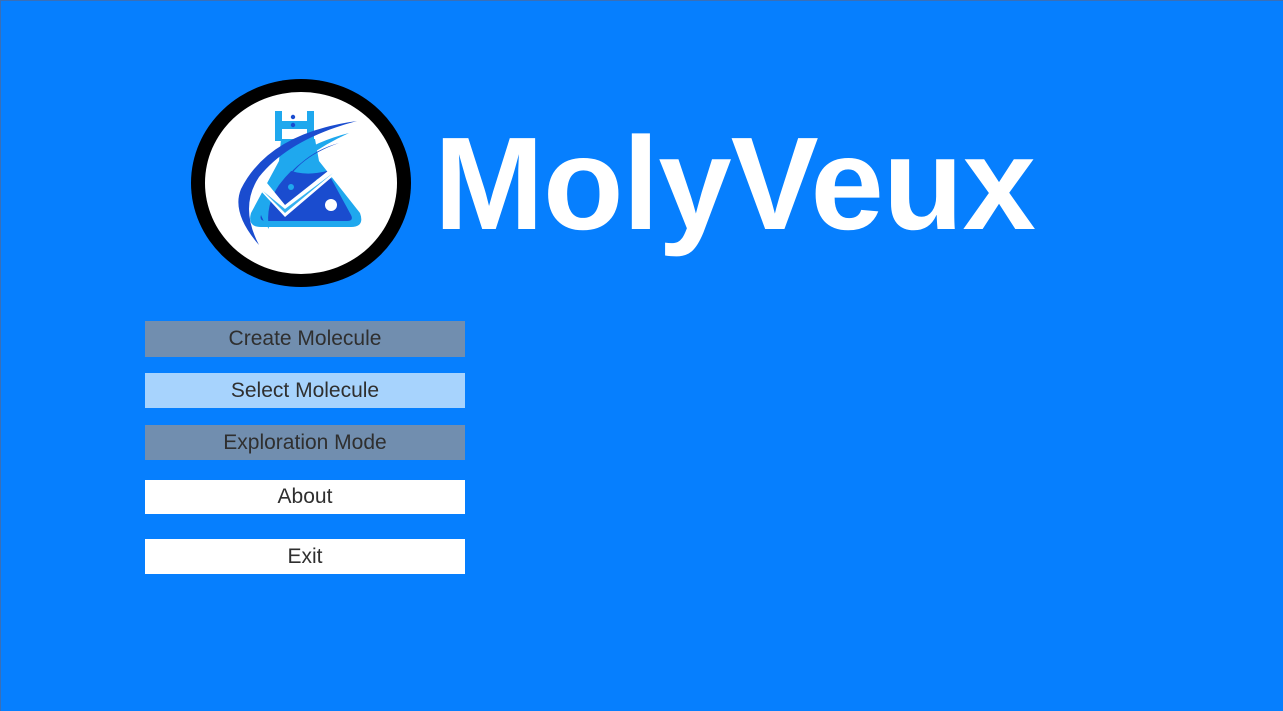 The image size is (1283, 711). What do you see at coordinates (305, 442) in the screenshot?
I see `exploration-mode-button: Exploration Mode` at bounding box center [305, 442].